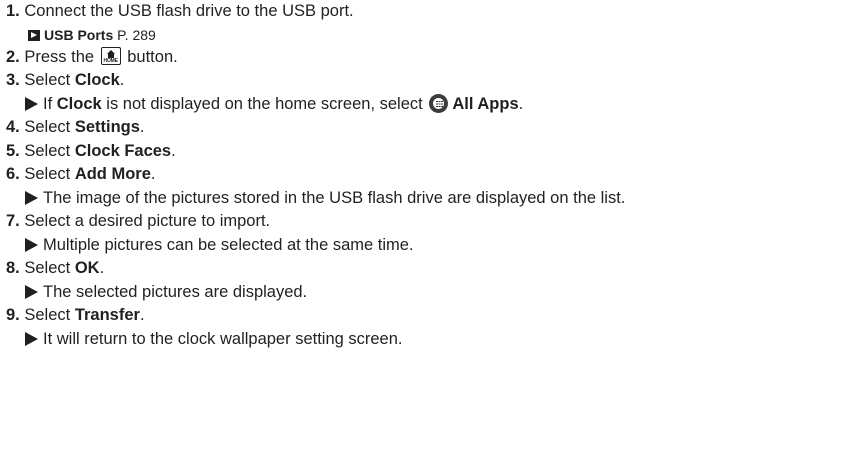 The image size is (857, 459). What do you see at coordinates (431, 222) in the screenshot?
I see `step-7: 7. Select a desired picture to import.` at bounding box center [431, 222].